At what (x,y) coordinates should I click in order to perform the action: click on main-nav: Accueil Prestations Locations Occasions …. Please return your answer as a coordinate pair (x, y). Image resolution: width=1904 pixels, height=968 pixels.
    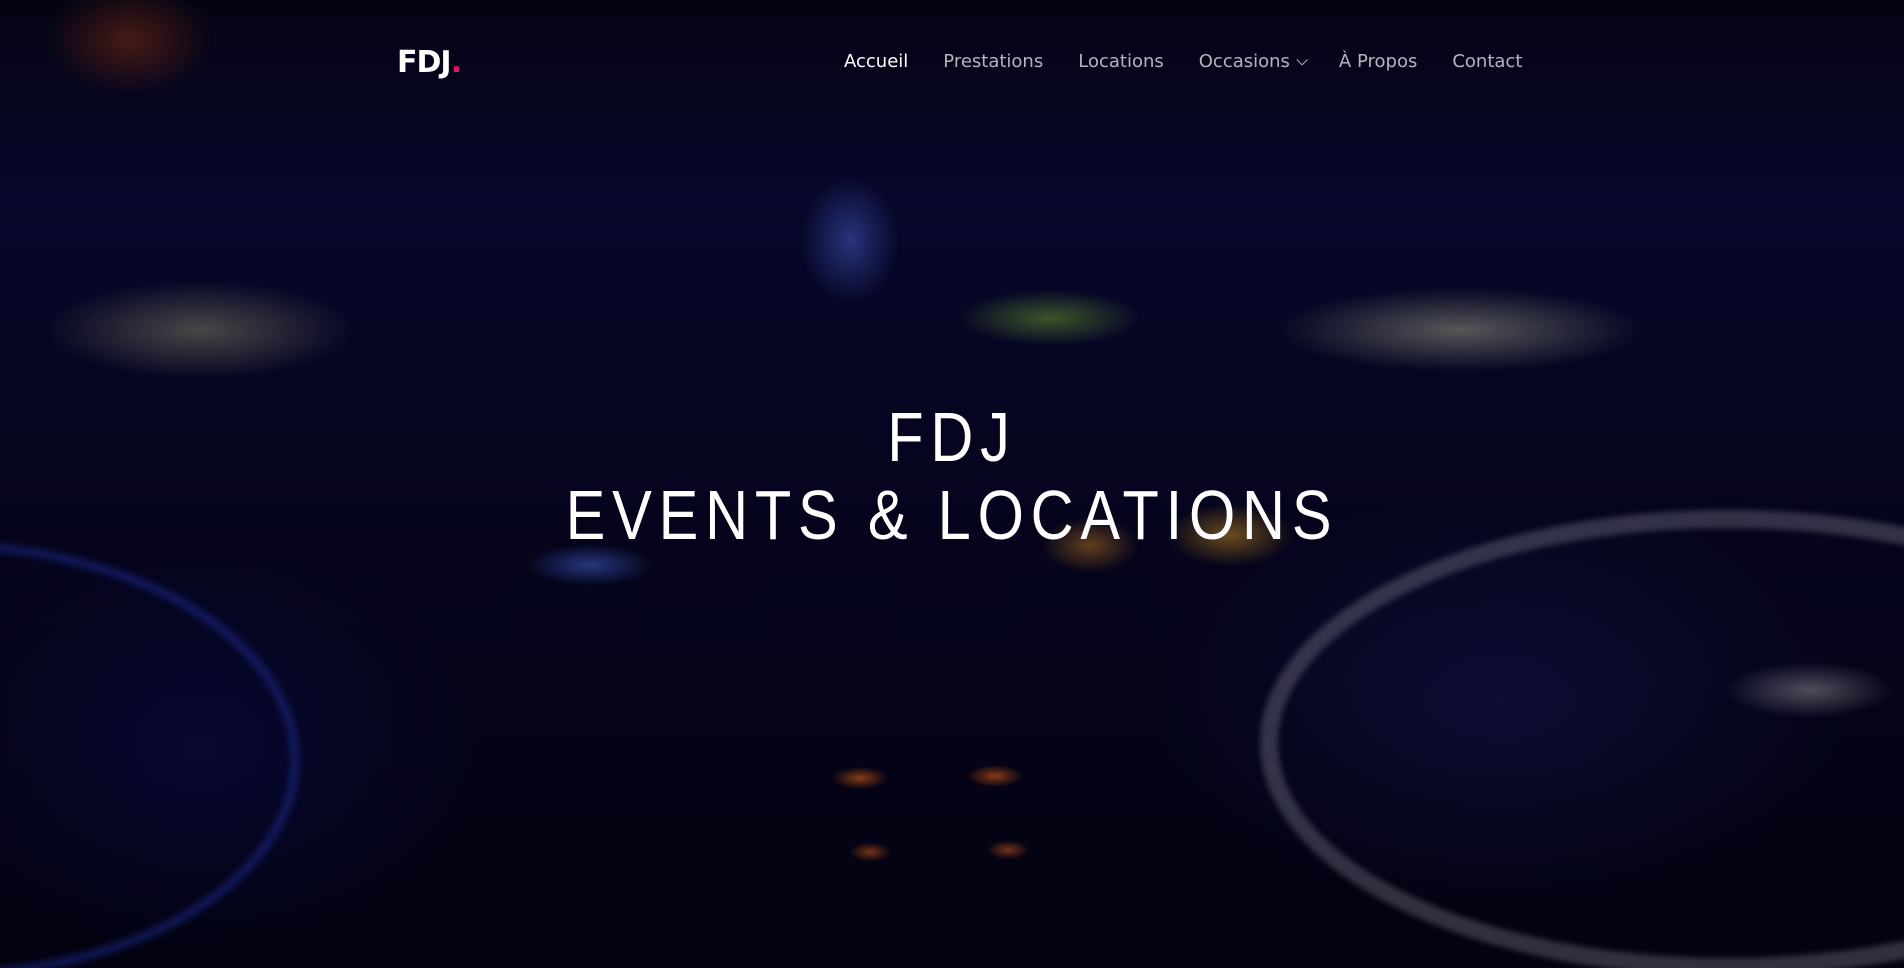
    Looking at the image, I should click on (1183, 62).